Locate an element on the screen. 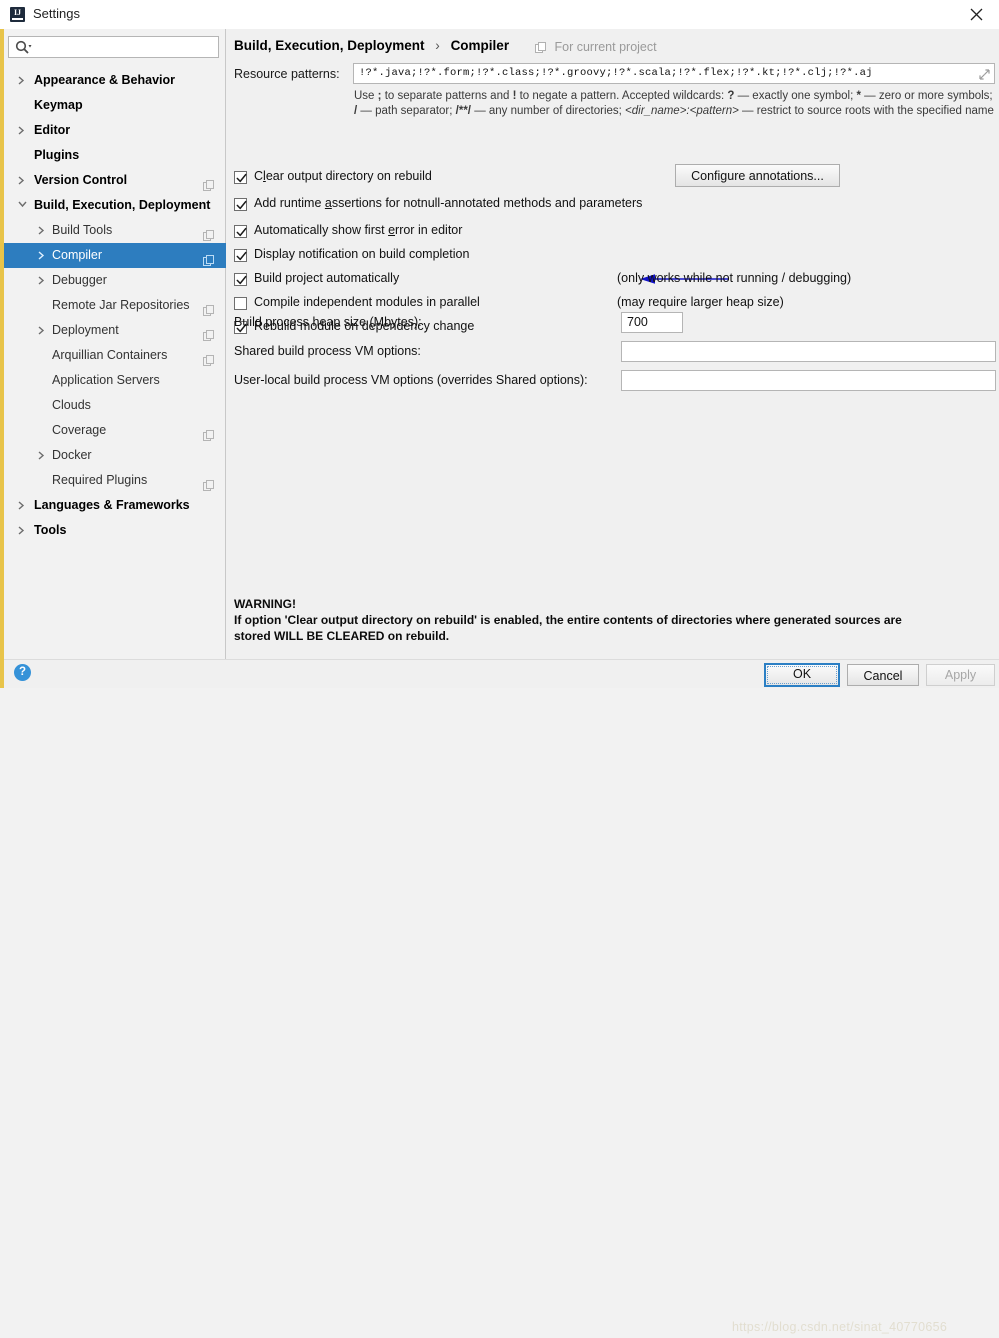 Image resolution: width=999 pixels, height=1338 pixels. help-text-fragment: — zero or more symbols; is located at coordinates (926, 96).